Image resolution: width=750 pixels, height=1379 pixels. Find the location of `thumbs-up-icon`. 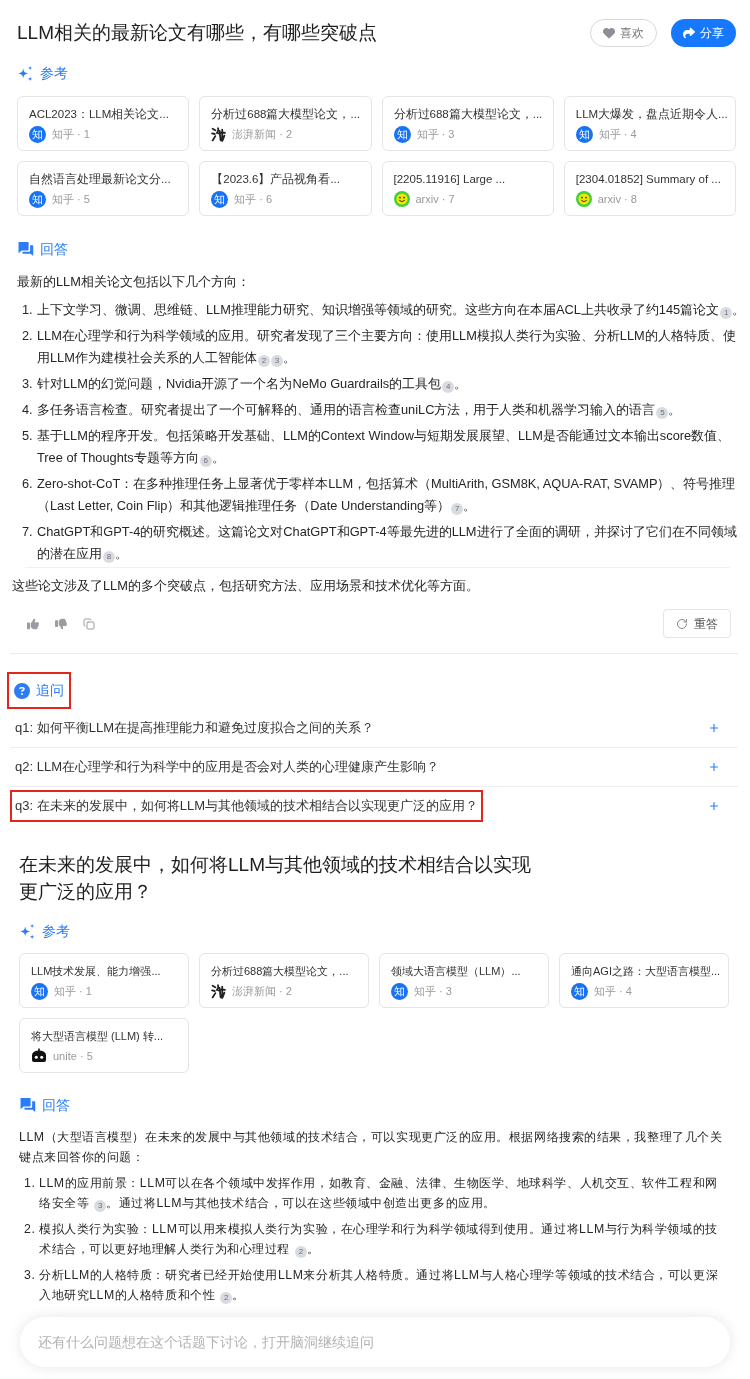

thumbs-up-icon is located at coordinates (33, 623).